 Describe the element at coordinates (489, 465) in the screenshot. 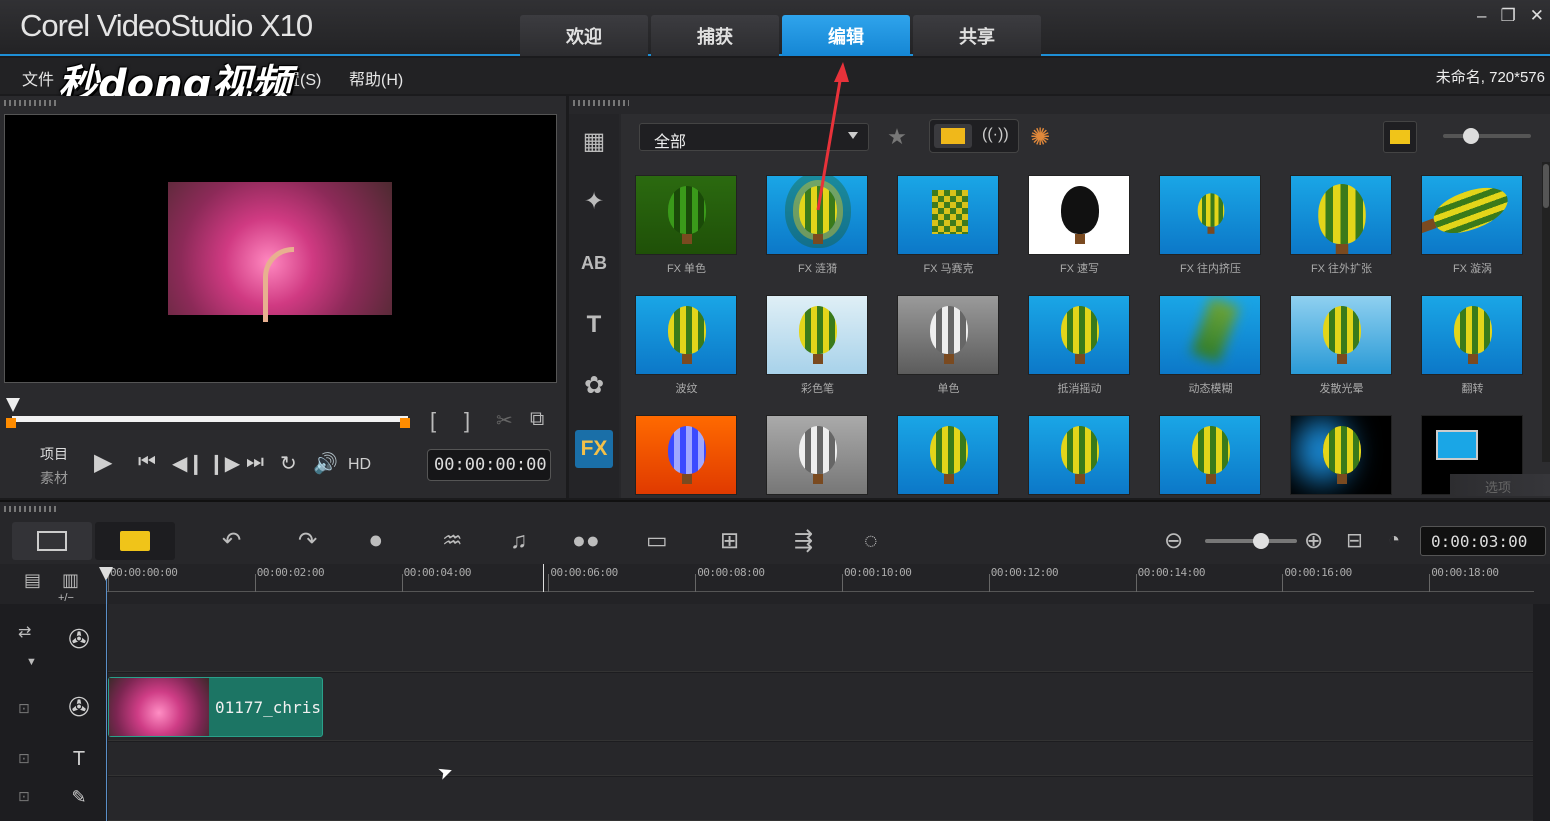

I see `timecode-field: 00:00:00:00` at that location.